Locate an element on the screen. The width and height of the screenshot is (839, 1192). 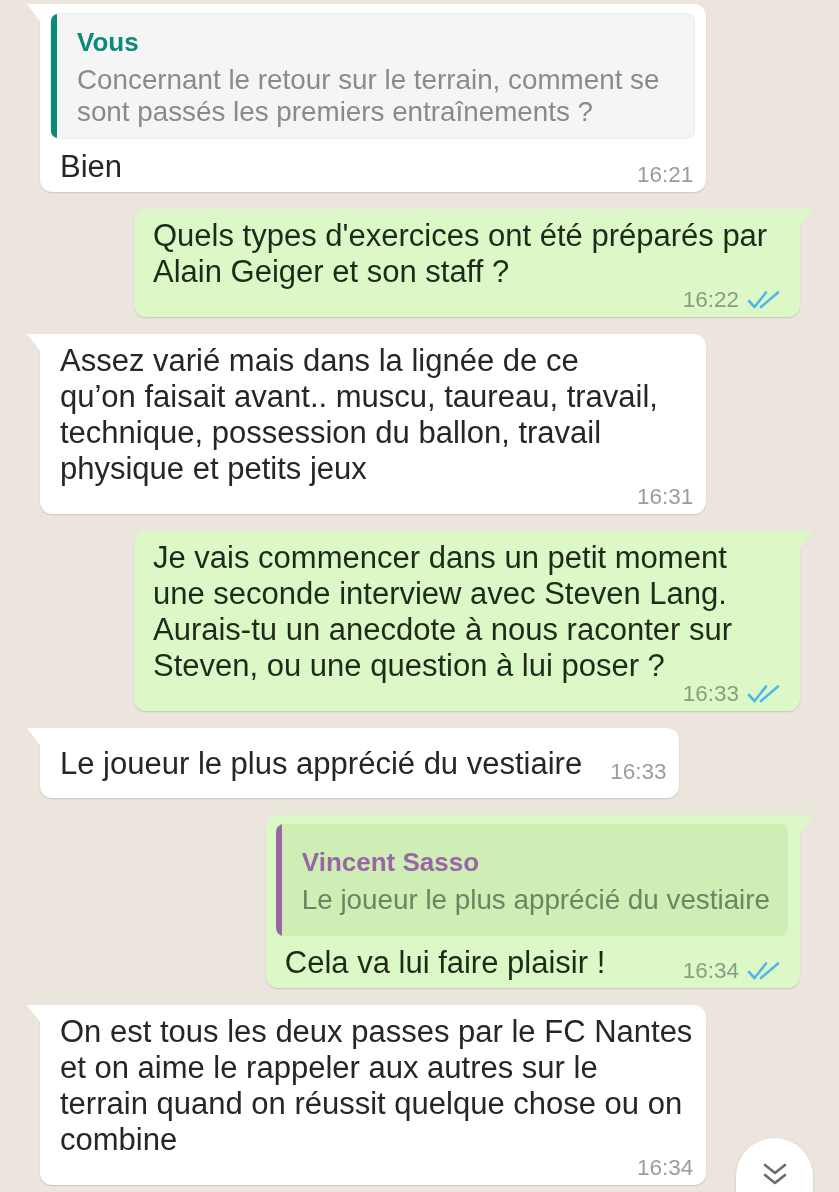
scroll-down-button is located at coordinates (774, 1165).